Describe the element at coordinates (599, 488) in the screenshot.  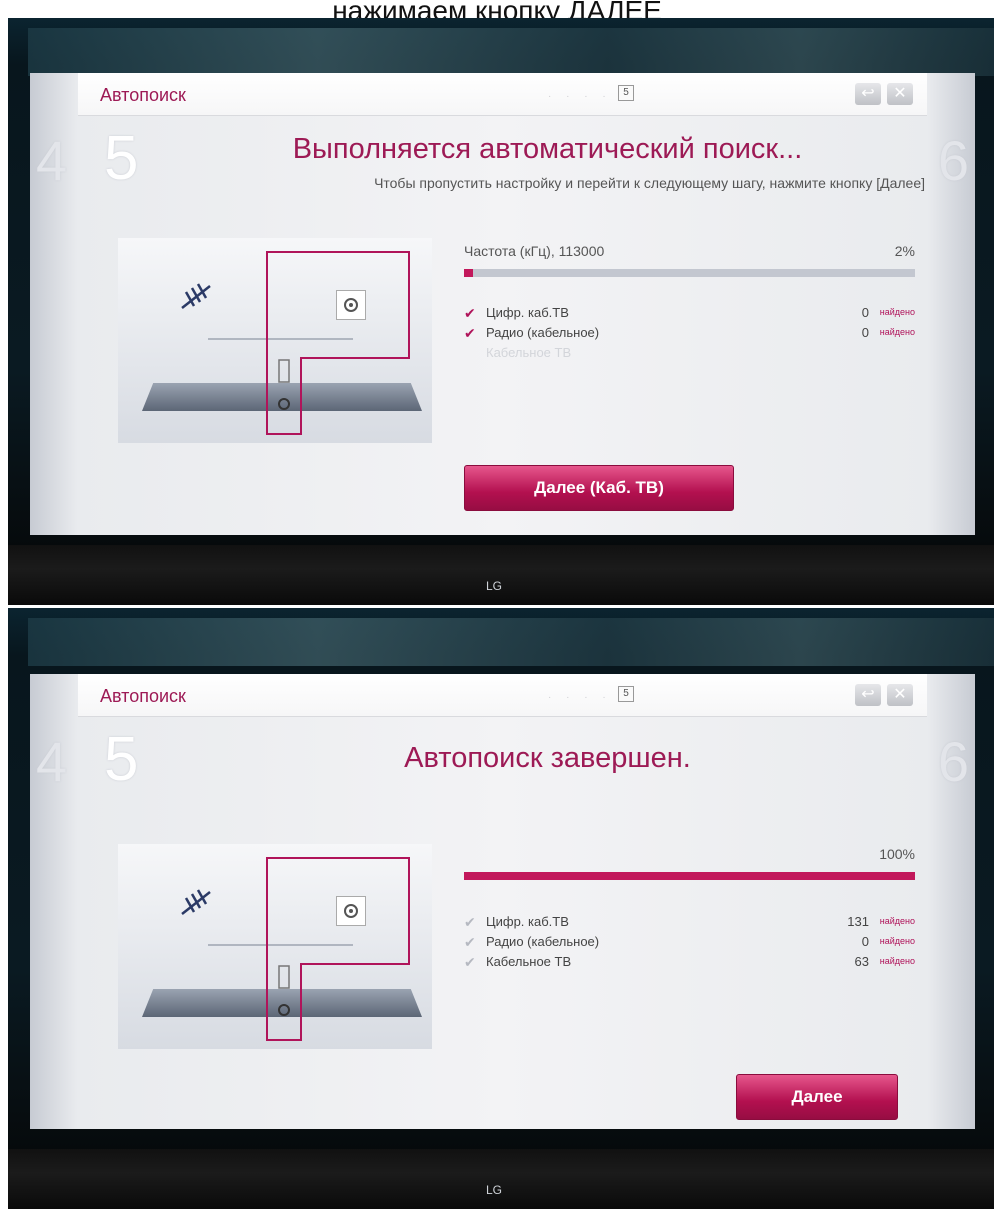
I see `next-button: Далее (Каб. ТВ)` at that location.